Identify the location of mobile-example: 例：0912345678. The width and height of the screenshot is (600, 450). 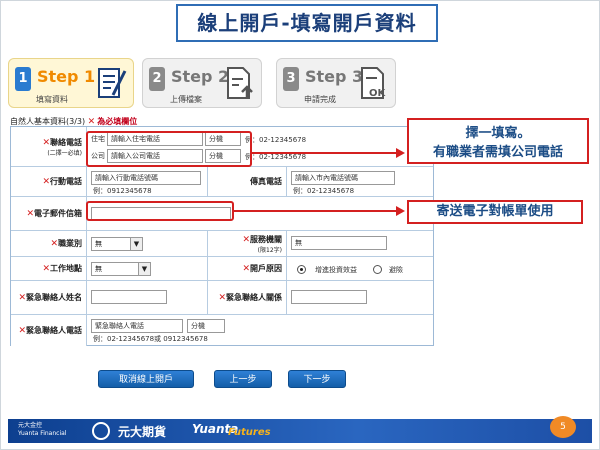
(122, 191).